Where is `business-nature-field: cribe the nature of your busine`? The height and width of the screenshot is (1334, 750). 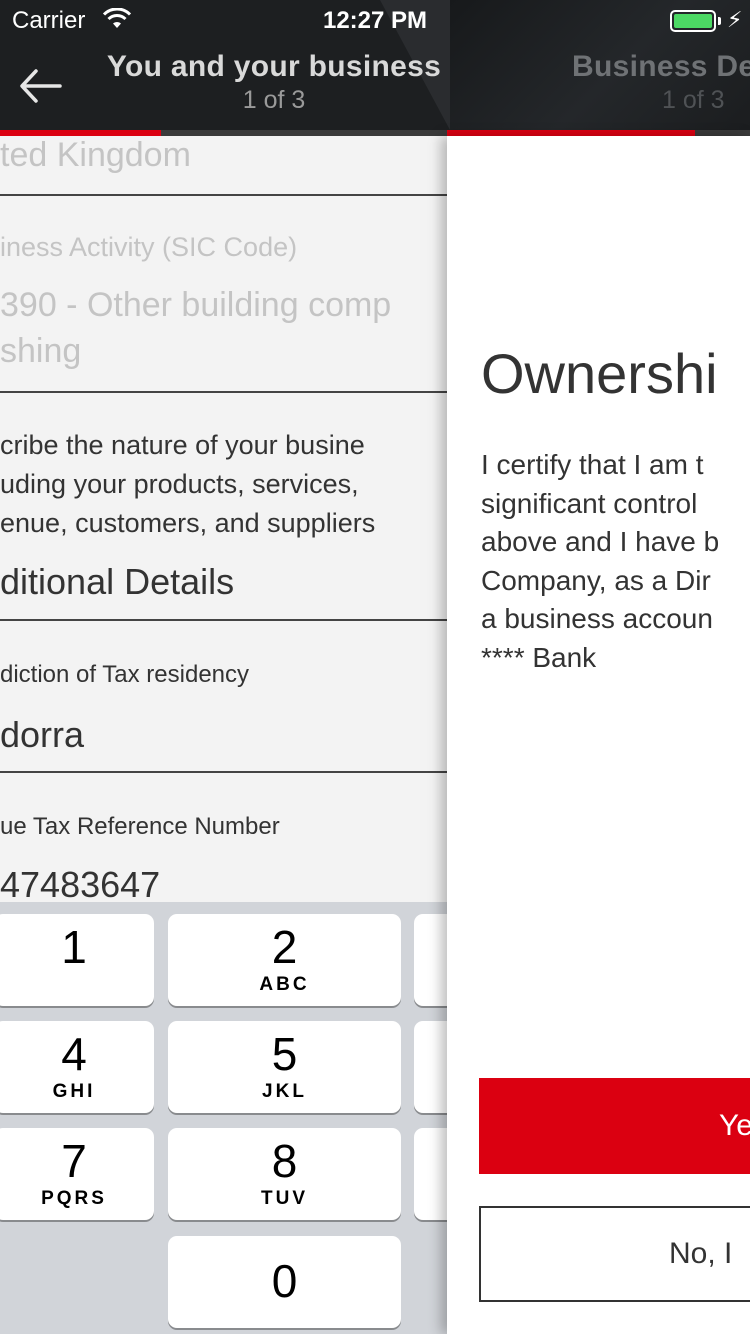 business-nature-field: cribe the nature of your busine is located at coordinates (182, 445).